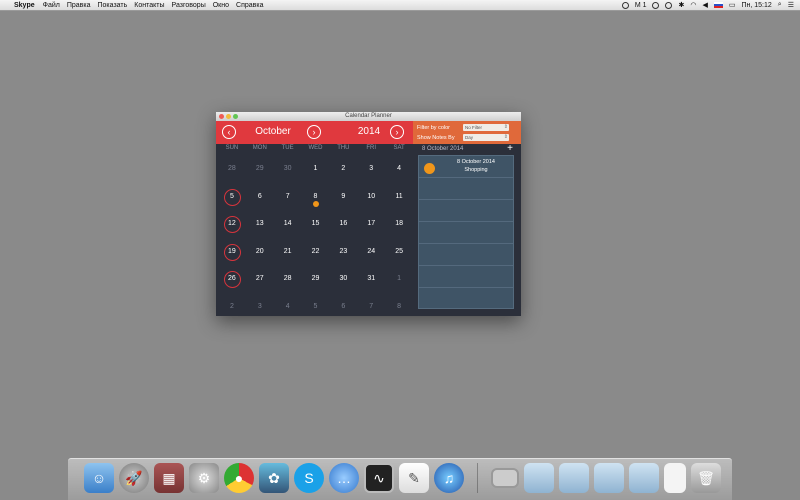 This screenshot has width=800, height=500. What do you see at coordinates (343, 197) in the screenshot?
I see `day-cell: 9` at bounding box center [343, 197].